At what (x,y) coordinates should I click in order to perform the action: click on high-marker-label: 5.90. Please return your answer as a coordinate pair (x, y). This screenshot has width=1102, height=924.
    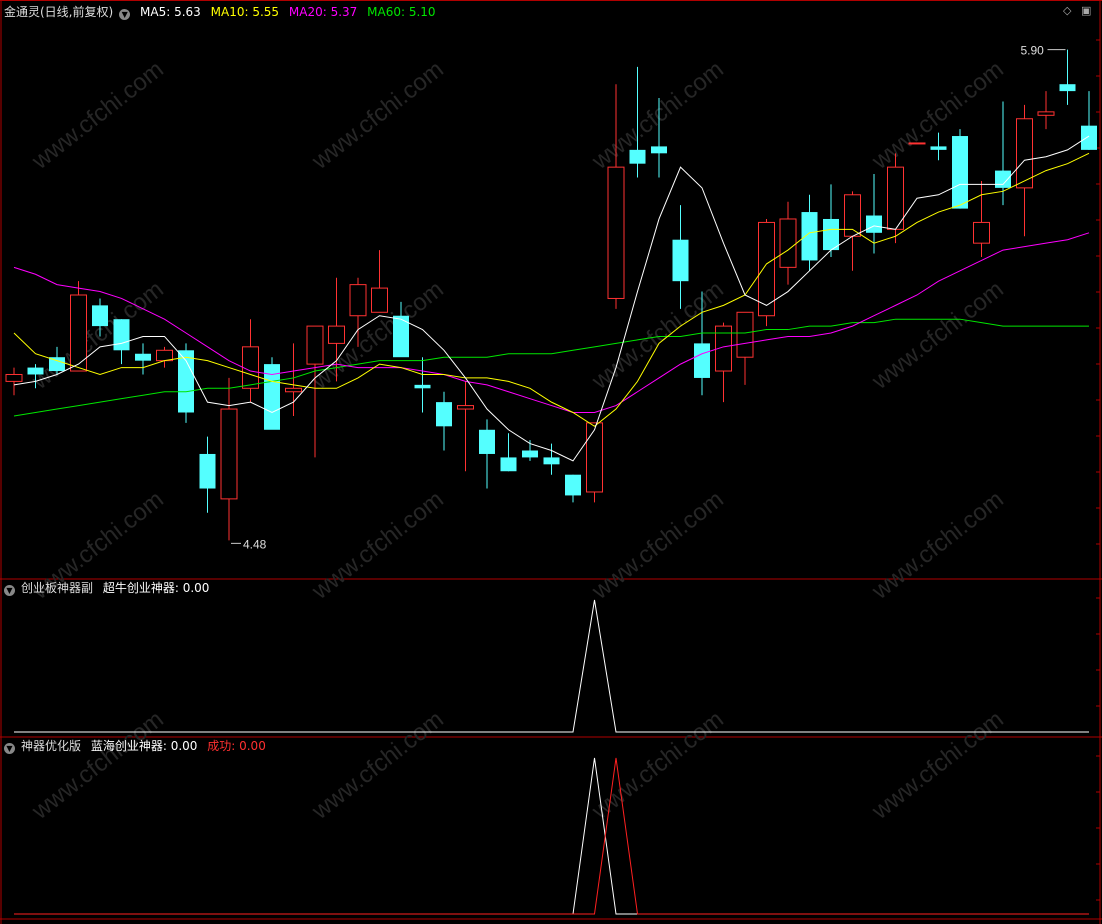
    Looking at the image, I should click on (1033, 51).